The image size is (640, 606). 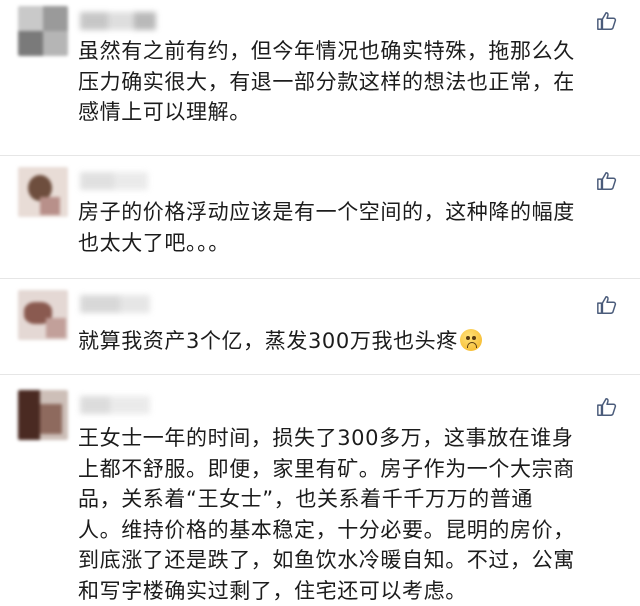 I want to click on smiling-face-emoji-icon, so click(x=470, y=340).